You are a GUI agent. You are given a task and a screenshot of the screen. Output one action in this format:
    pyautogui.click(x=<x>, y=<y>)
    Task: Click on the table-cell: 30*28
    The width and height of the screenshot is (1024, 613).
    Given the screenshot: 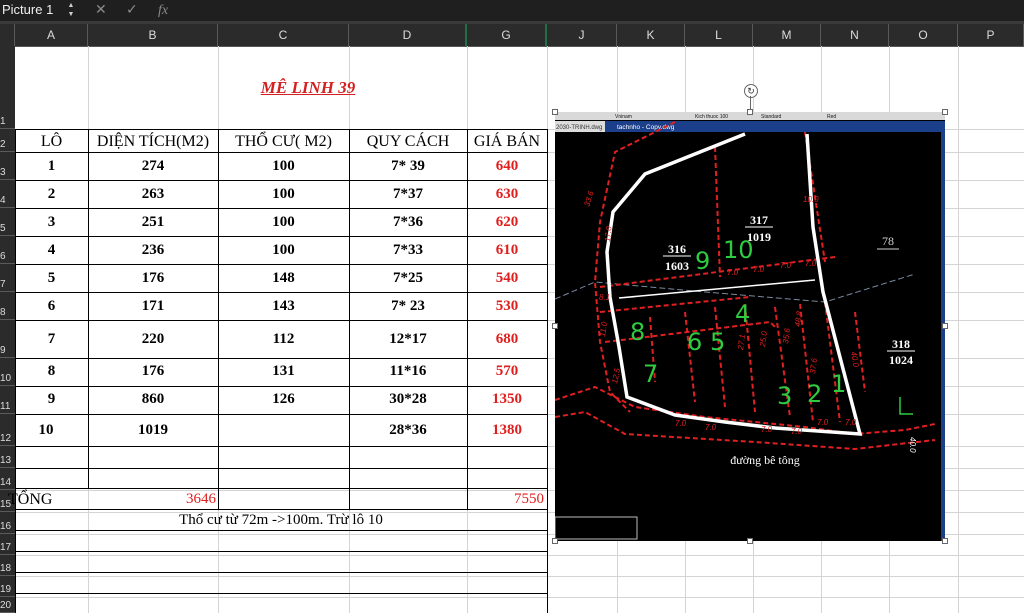 What is the action you would take?
    pyautogui.click(x=408, y=399)
    